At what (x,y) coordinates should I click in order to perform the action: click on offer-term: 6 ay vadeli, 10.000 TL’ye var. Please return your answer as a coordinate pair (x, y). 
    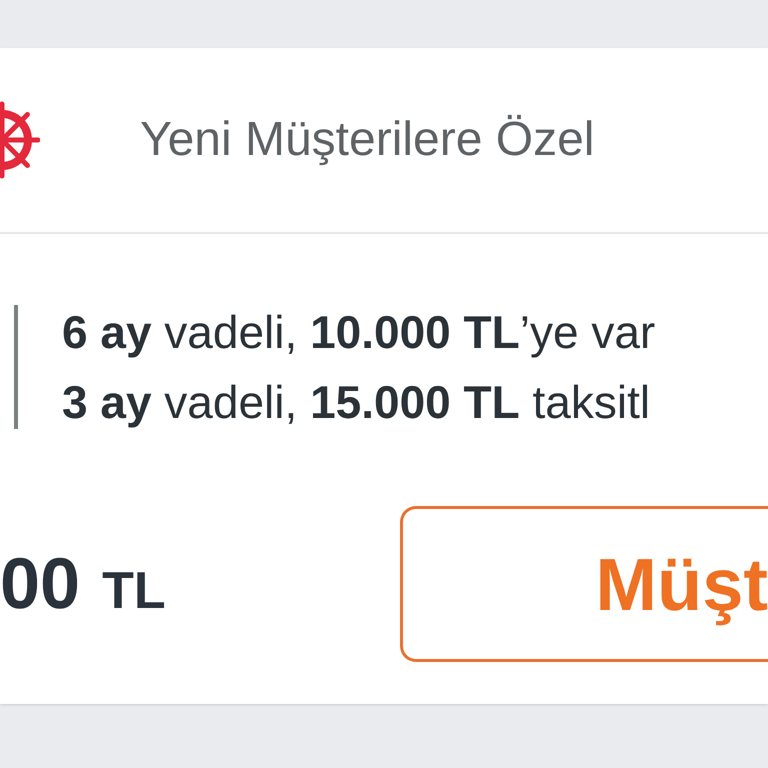
    Looking at the image, I should click on (359, 332).